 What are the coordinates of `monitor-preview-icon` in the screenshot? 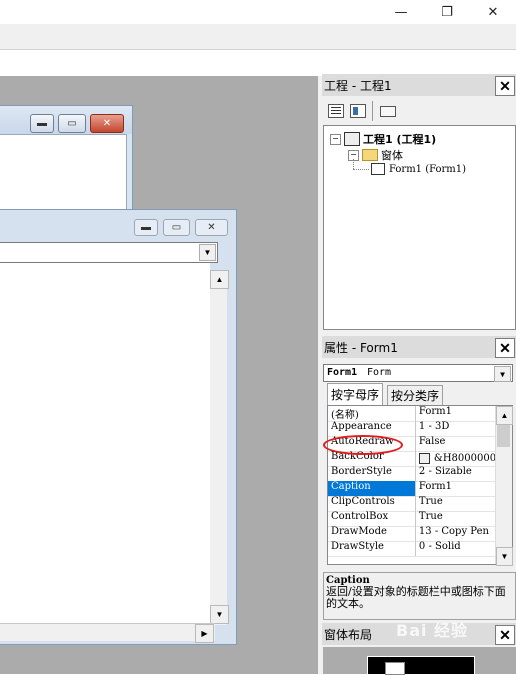 It's located at (421, 665).